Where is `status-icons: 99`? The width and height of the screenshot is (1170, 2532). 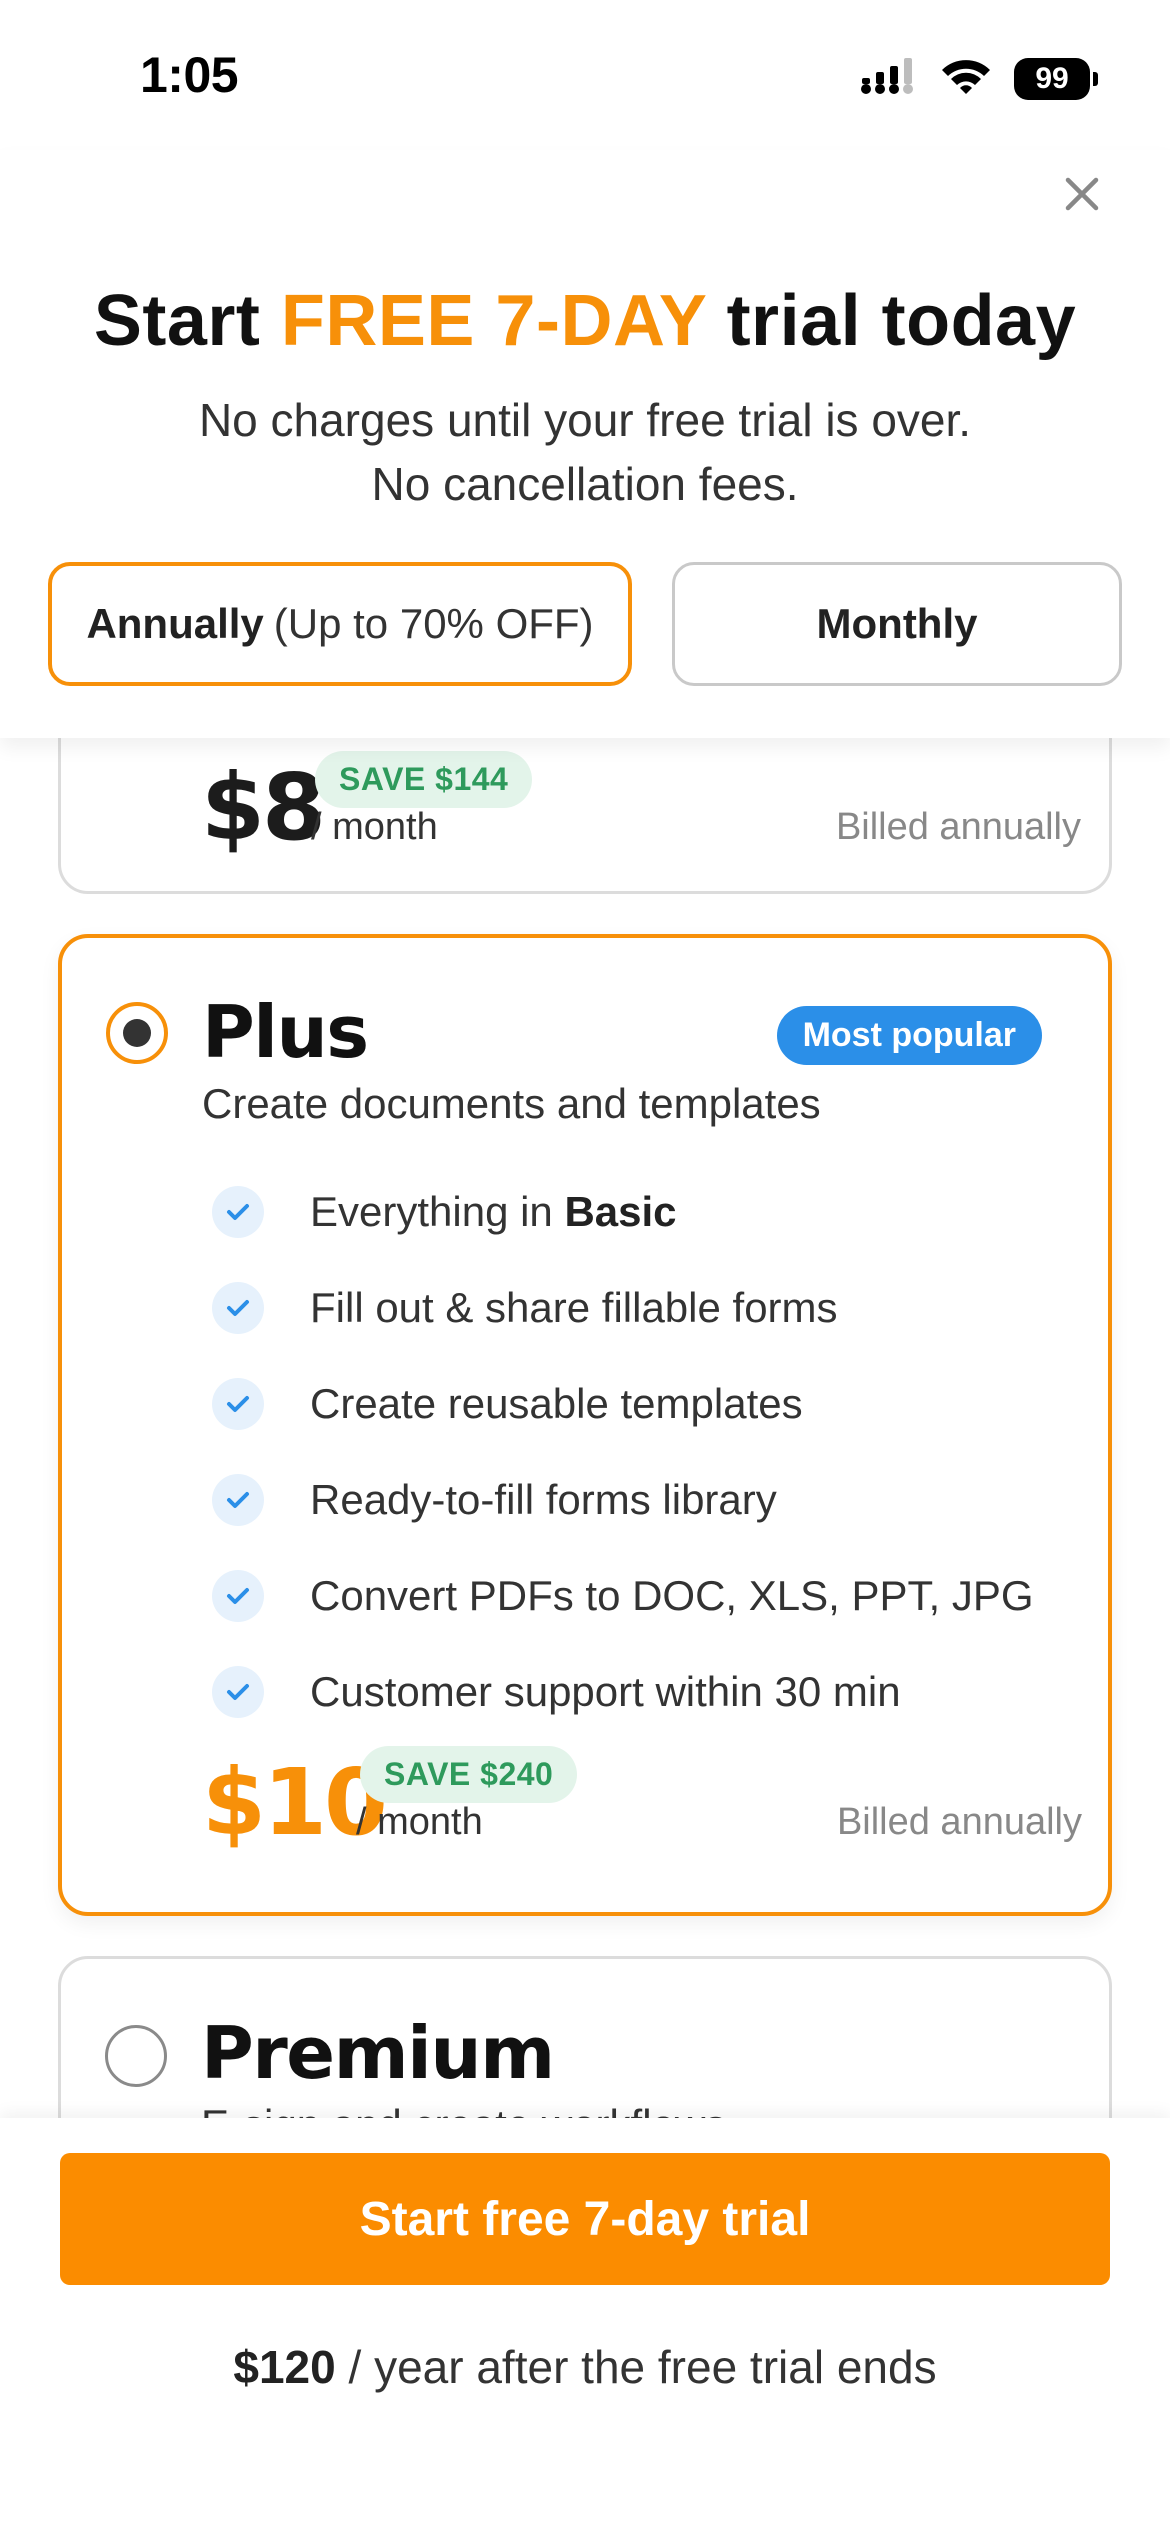 status-icons: 99 is located at coordinates (979, 78).